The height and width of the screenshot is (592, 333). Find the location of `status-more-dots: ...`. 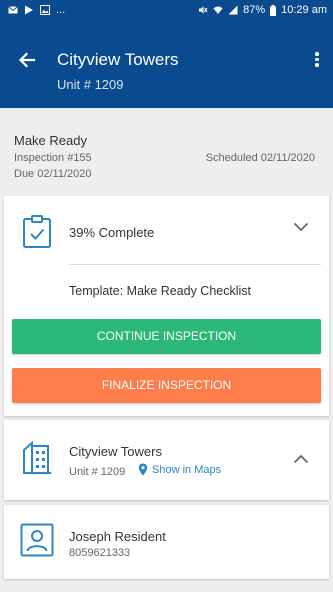

status-more-dots: ... is located at coordinates (61, 10).